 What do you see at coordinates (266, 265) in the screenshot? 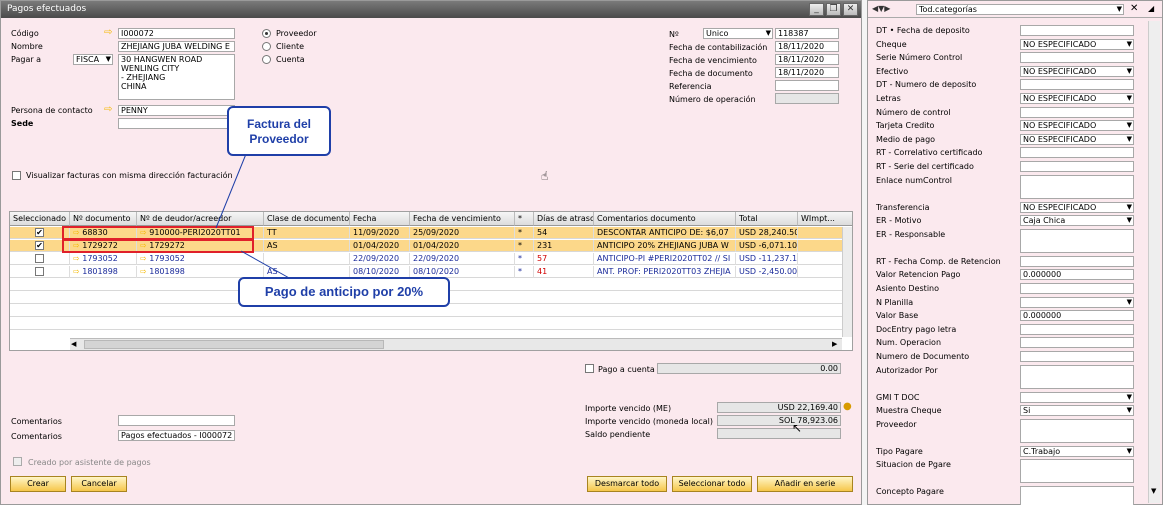
I see `callout-pointer-anticipo` at bounding box center [266, 265].